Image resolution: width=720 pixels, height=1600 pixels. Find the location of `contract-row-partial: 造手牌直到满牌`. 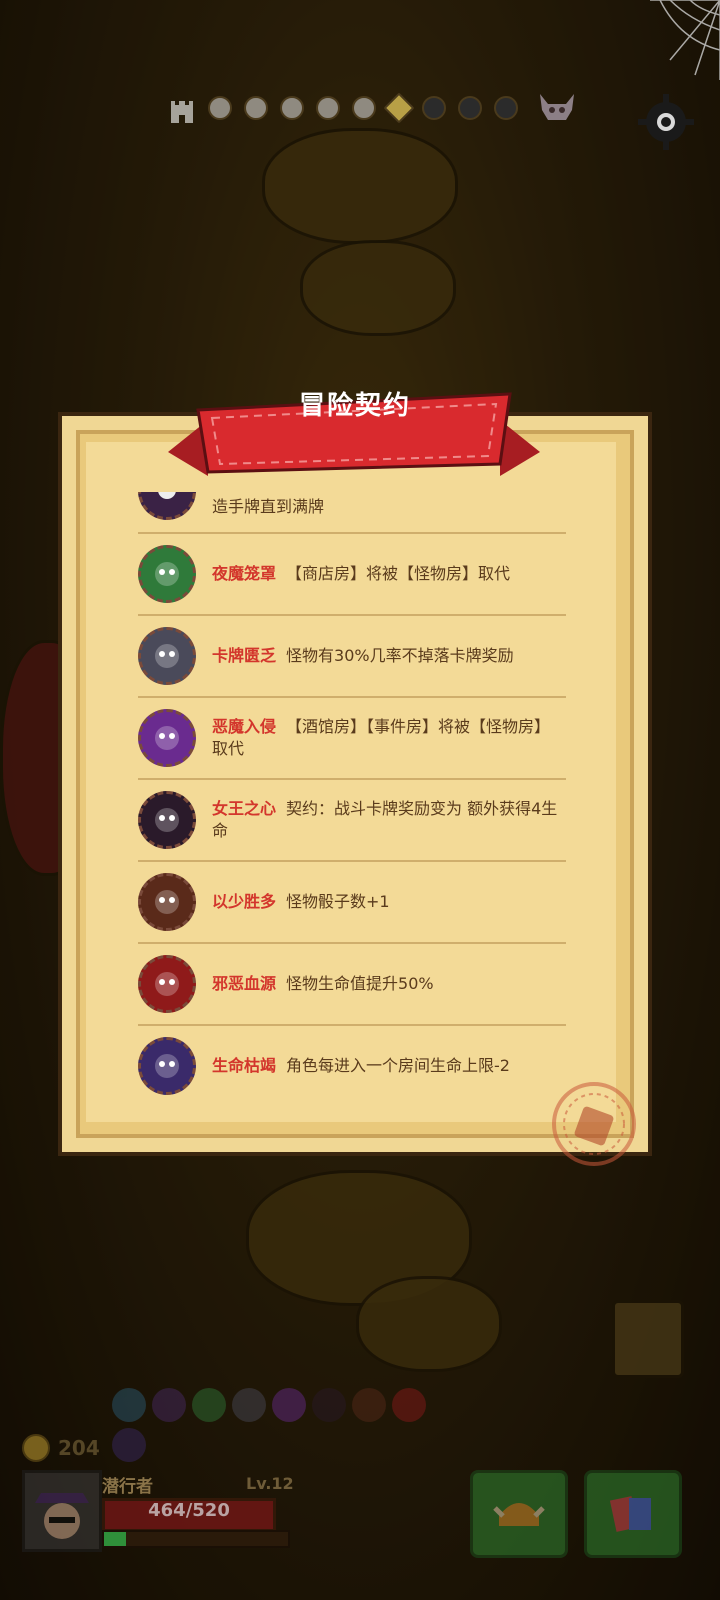

contract-row-partial: 造手牌直到满牌 is located at coordinates (352, 513).